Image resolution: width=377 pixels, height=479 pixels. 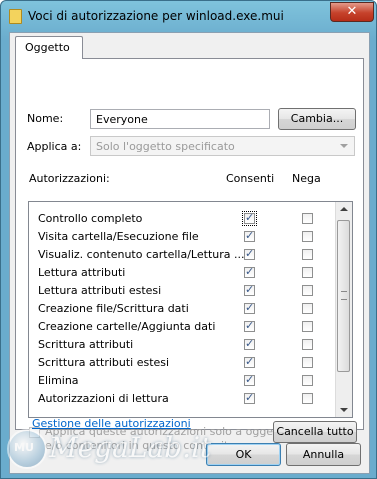 What do you see at coordinates (165, 146) in the screenshot?
I see `apply-to-value: Solo l'oggetto specificato` at bounding box center [165, 146].